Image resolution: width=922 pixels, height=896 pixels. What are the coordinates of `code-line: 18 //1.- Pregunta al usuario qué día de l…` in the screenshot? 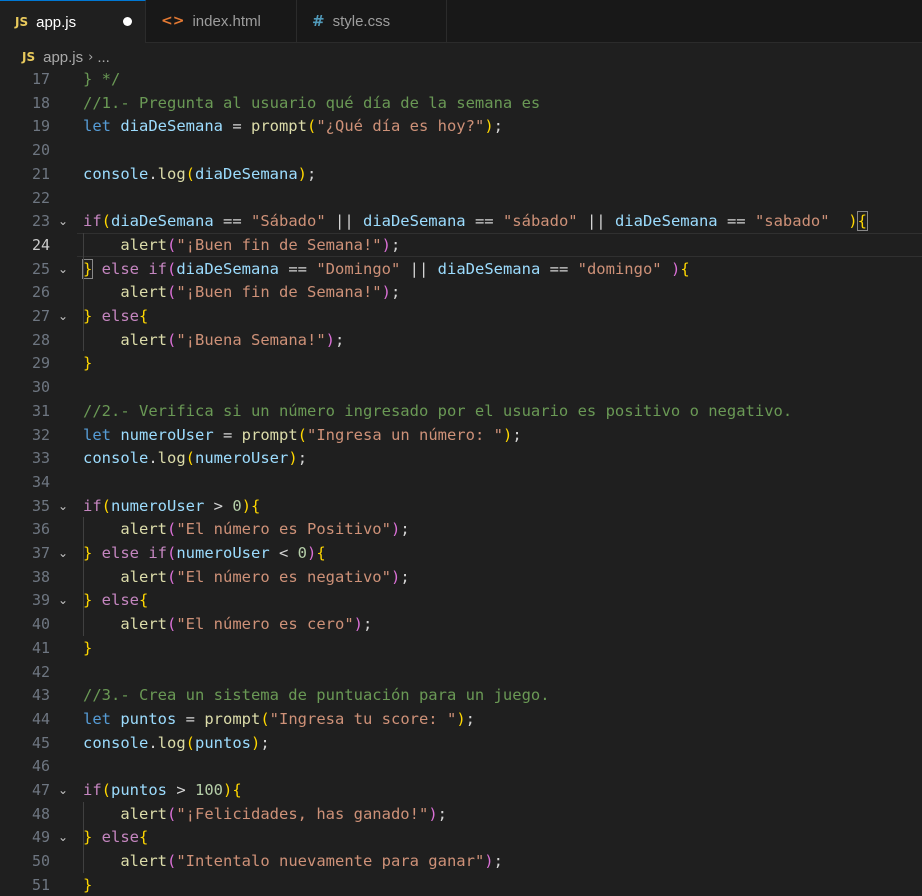 It's located at (461, 103).